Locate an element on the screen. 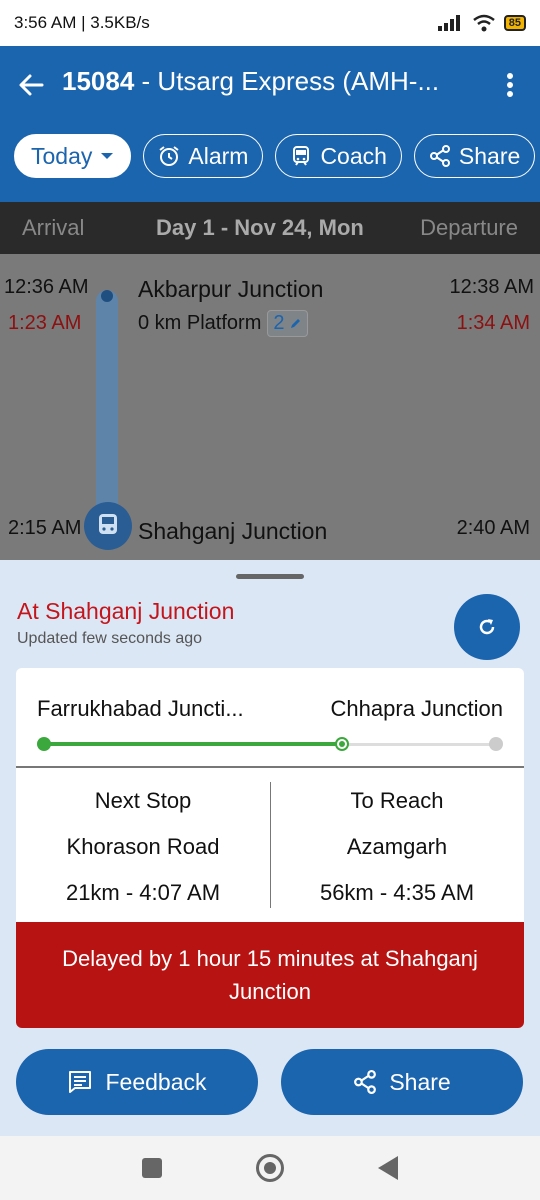 The width and height of the screenshot is (540, 1200). to-reach-name: Azamgarh is located at coordinates (397, 846).